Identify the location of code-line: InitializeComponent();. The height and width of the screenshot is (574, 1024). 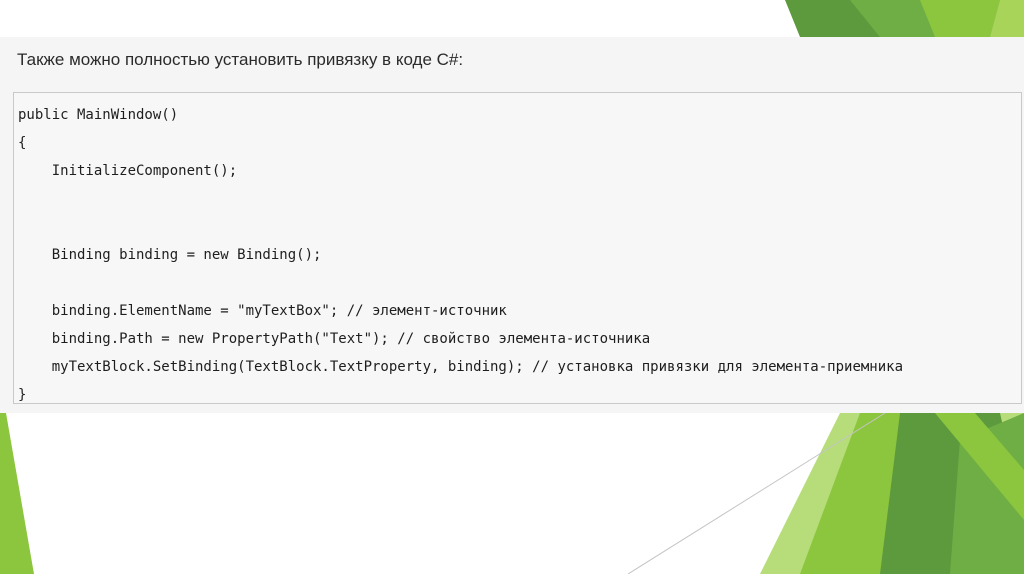
(128, 171).